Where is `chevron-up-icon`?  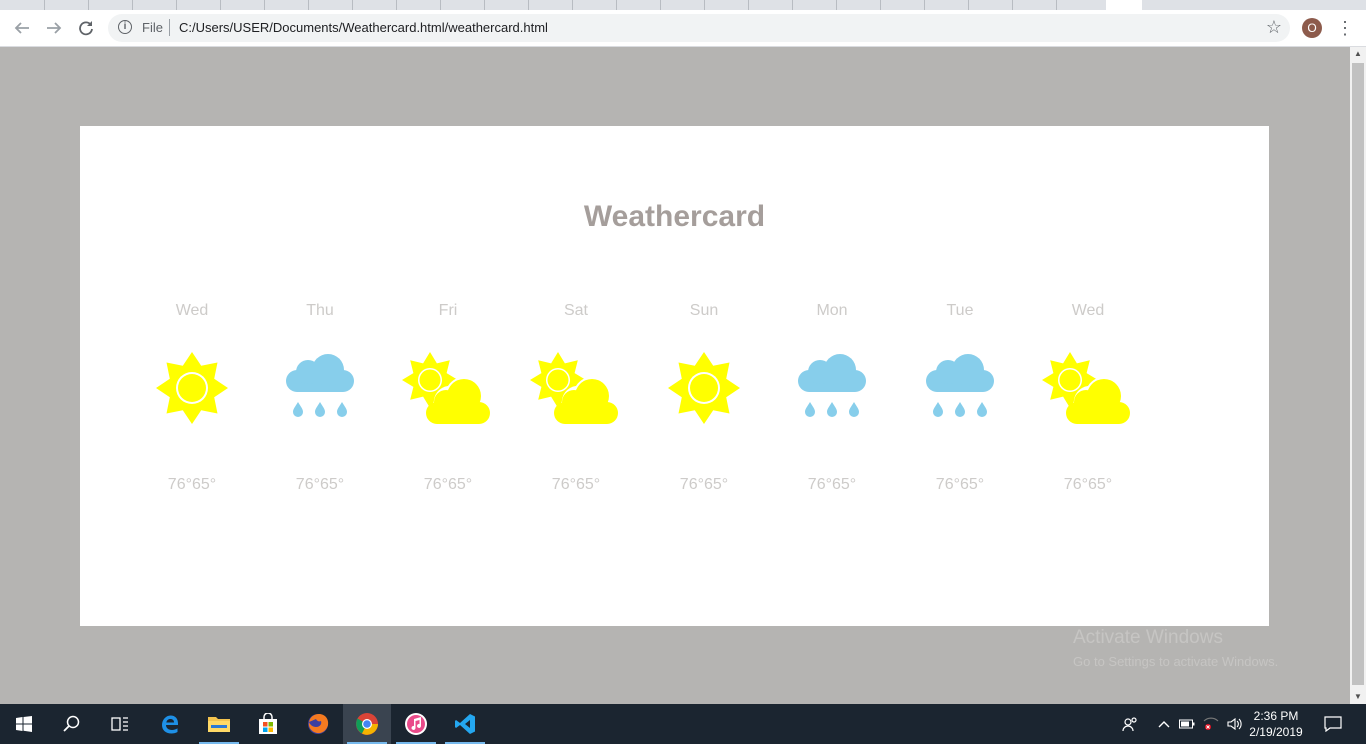 chevron-up-icon is located at coordinates (1164, 724).